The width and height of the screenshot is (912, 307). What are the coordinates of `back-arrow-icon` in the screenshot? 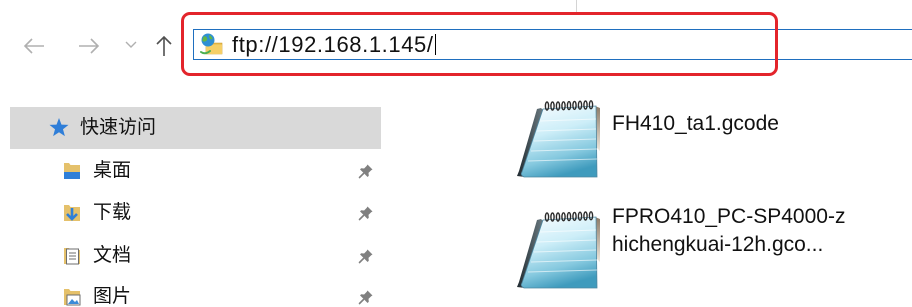 It's located at (33, 46).